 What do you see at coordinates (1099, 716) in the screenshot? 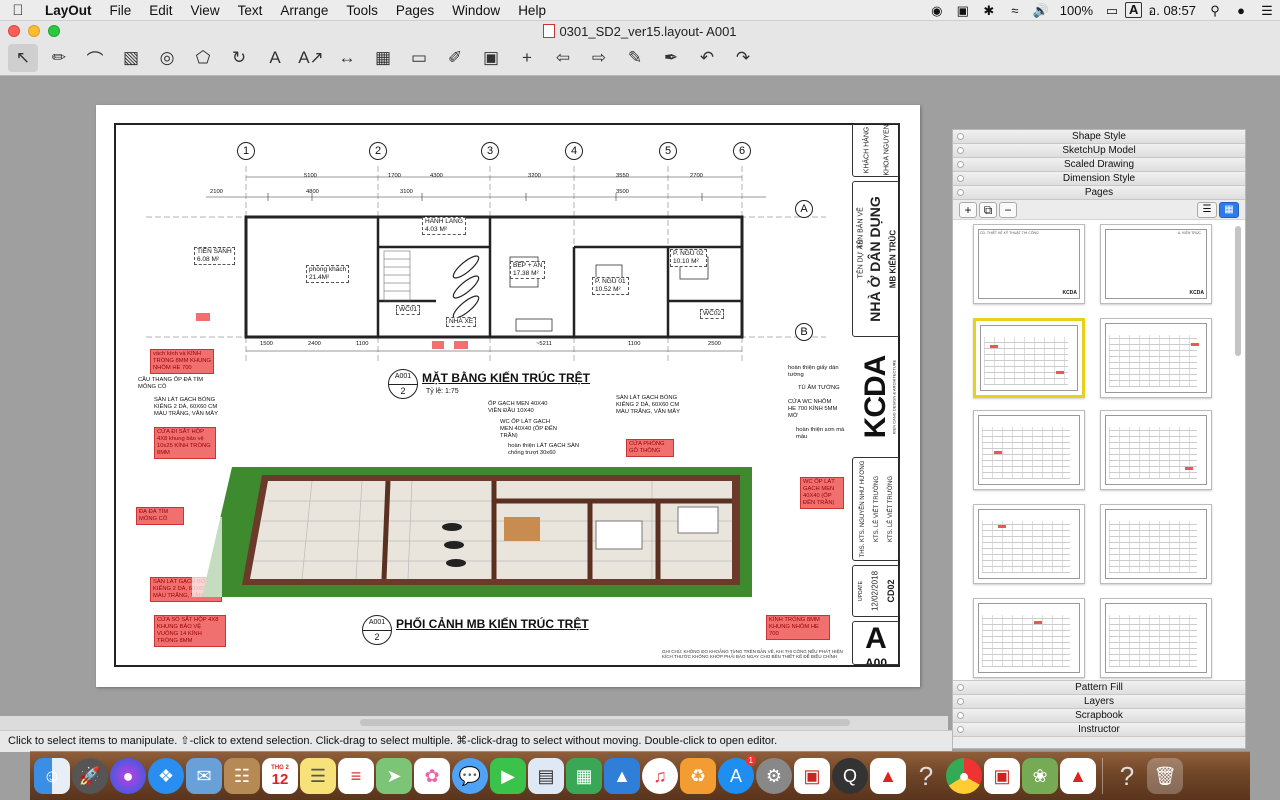
I see `panel-scrapbook: Scrapbook` at bounding box center [1099, 716].